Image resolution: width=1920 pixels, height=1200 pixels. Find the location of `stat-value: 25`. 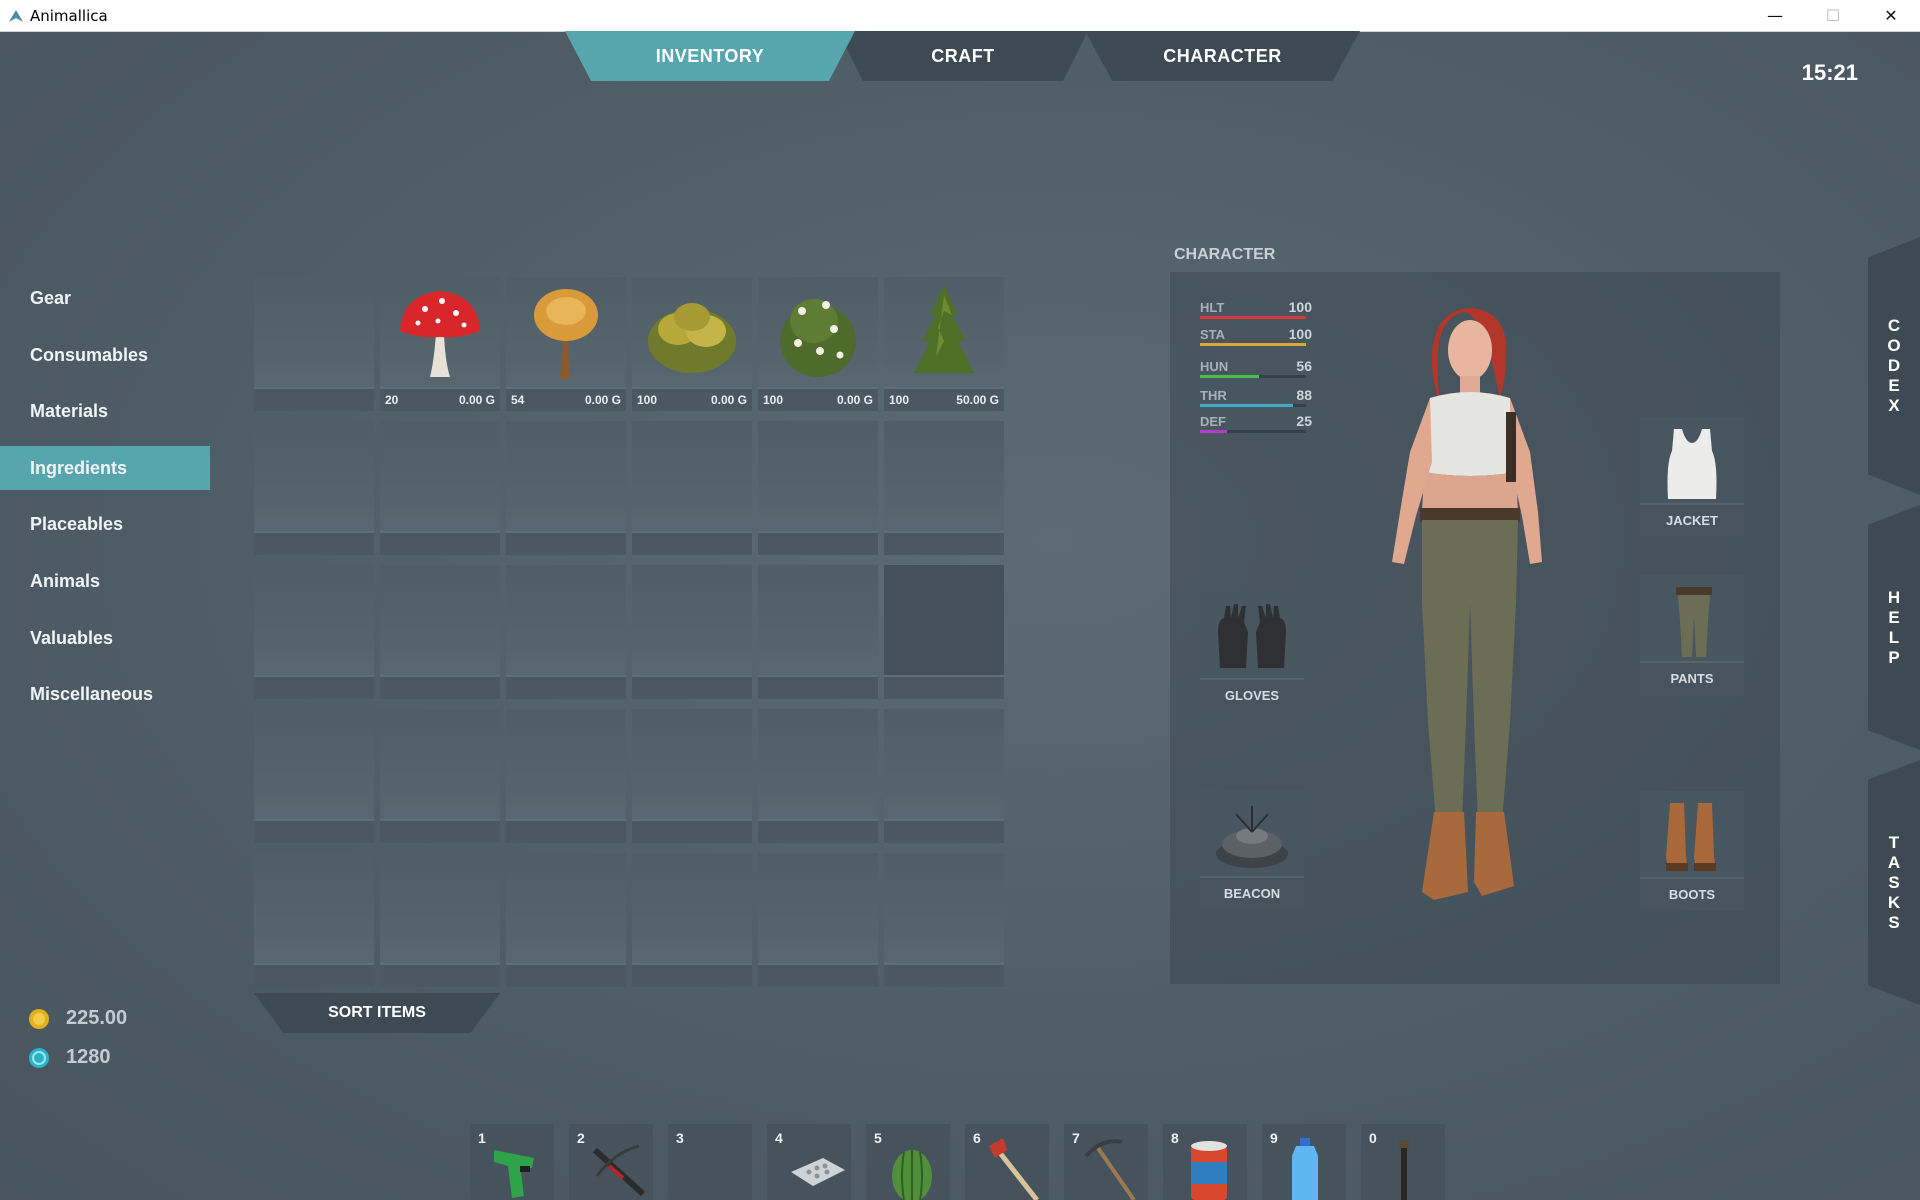

stat-value: 25 is located at coordinates (1304, 421).